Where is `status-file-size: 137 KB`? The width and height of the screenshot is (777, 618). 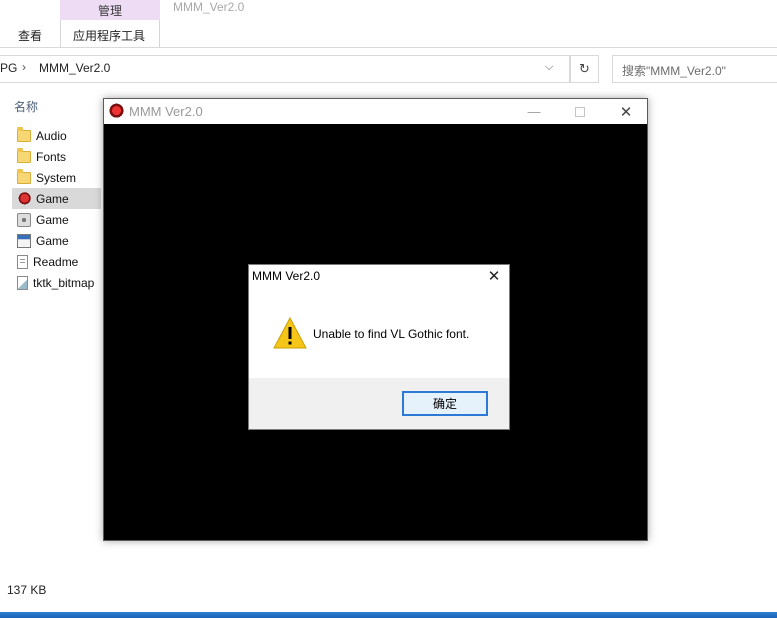
status-file-size: 137 KB is located at coordinates (27, 590).